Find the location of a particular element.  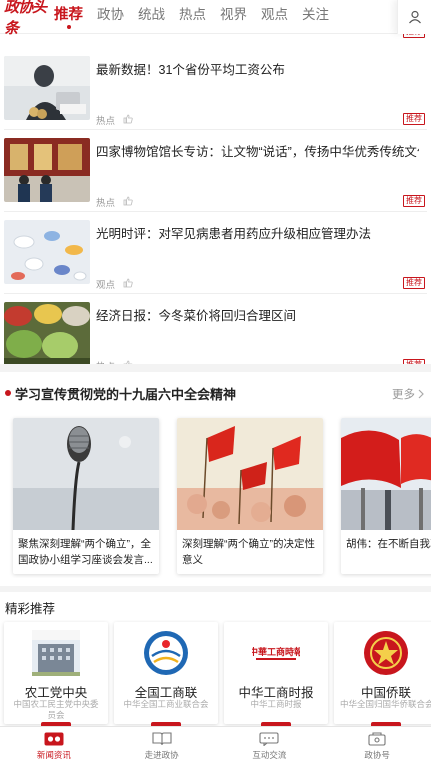

org-logo: 中華工商時報 is located at coordinates (276, 653).